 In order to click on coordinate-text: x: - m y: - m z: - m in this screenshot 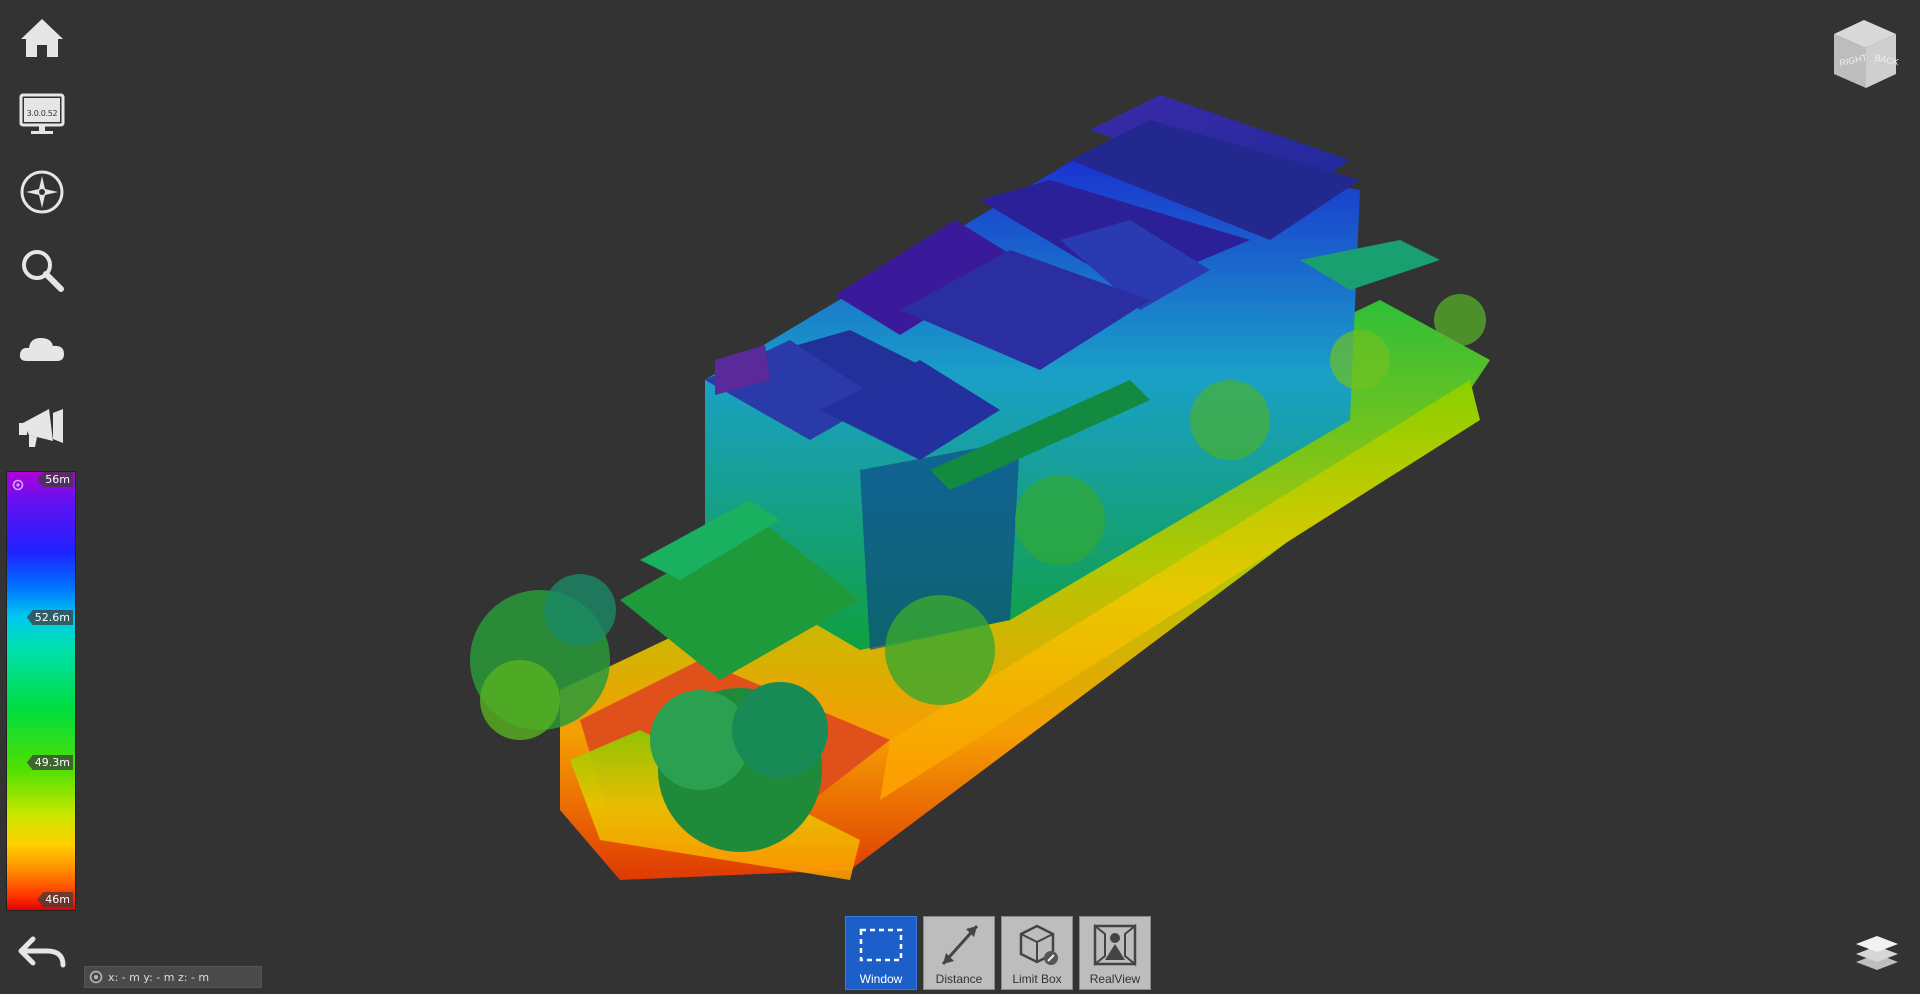, I will do `click(159, 977)`.